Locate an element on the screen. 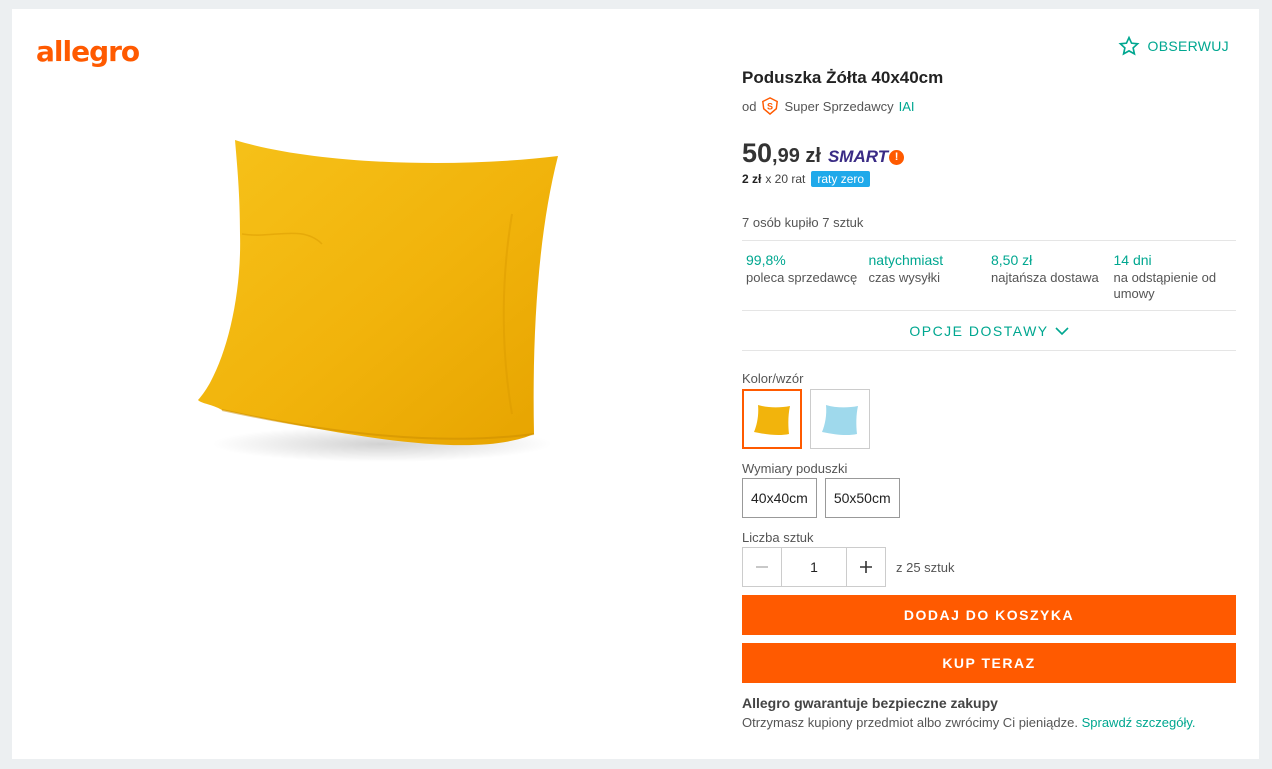  stat-label: czas wysyłki is located at coordinates (904, 277).